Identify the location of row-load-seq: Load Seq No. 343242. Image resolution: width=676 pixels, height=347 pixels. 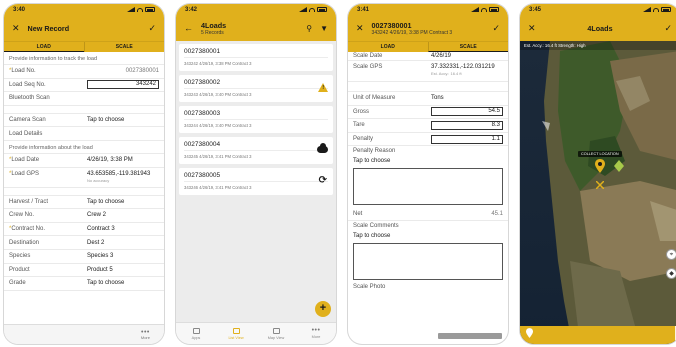
(84, 86).